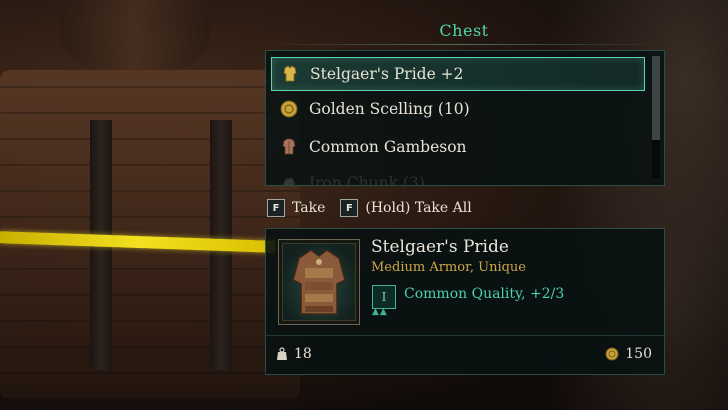 The image size is (728, 410). What do you see at coordinates (457, 176) in the screenshot?
I see `loot-item-iron-chunk: Iron Chunk (3)` at bounding box center [457, 176].